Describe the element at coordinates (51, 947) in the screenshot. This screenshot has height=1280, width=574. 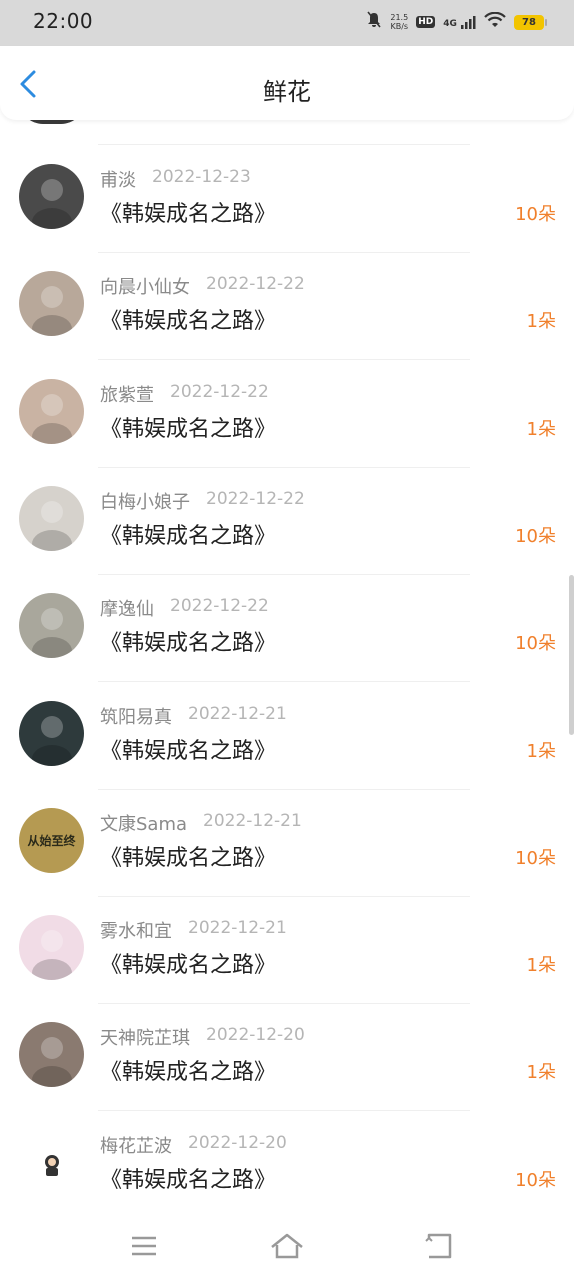
I see `anime-fox-mask-icon` at that location.